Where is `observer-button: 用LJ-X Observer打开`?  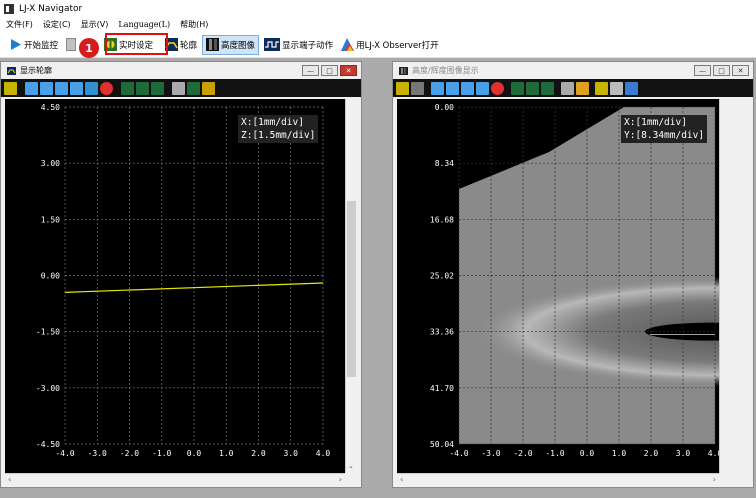 observer-button: 用LJ-X Observer打开 is located at coordinates (390, 45).